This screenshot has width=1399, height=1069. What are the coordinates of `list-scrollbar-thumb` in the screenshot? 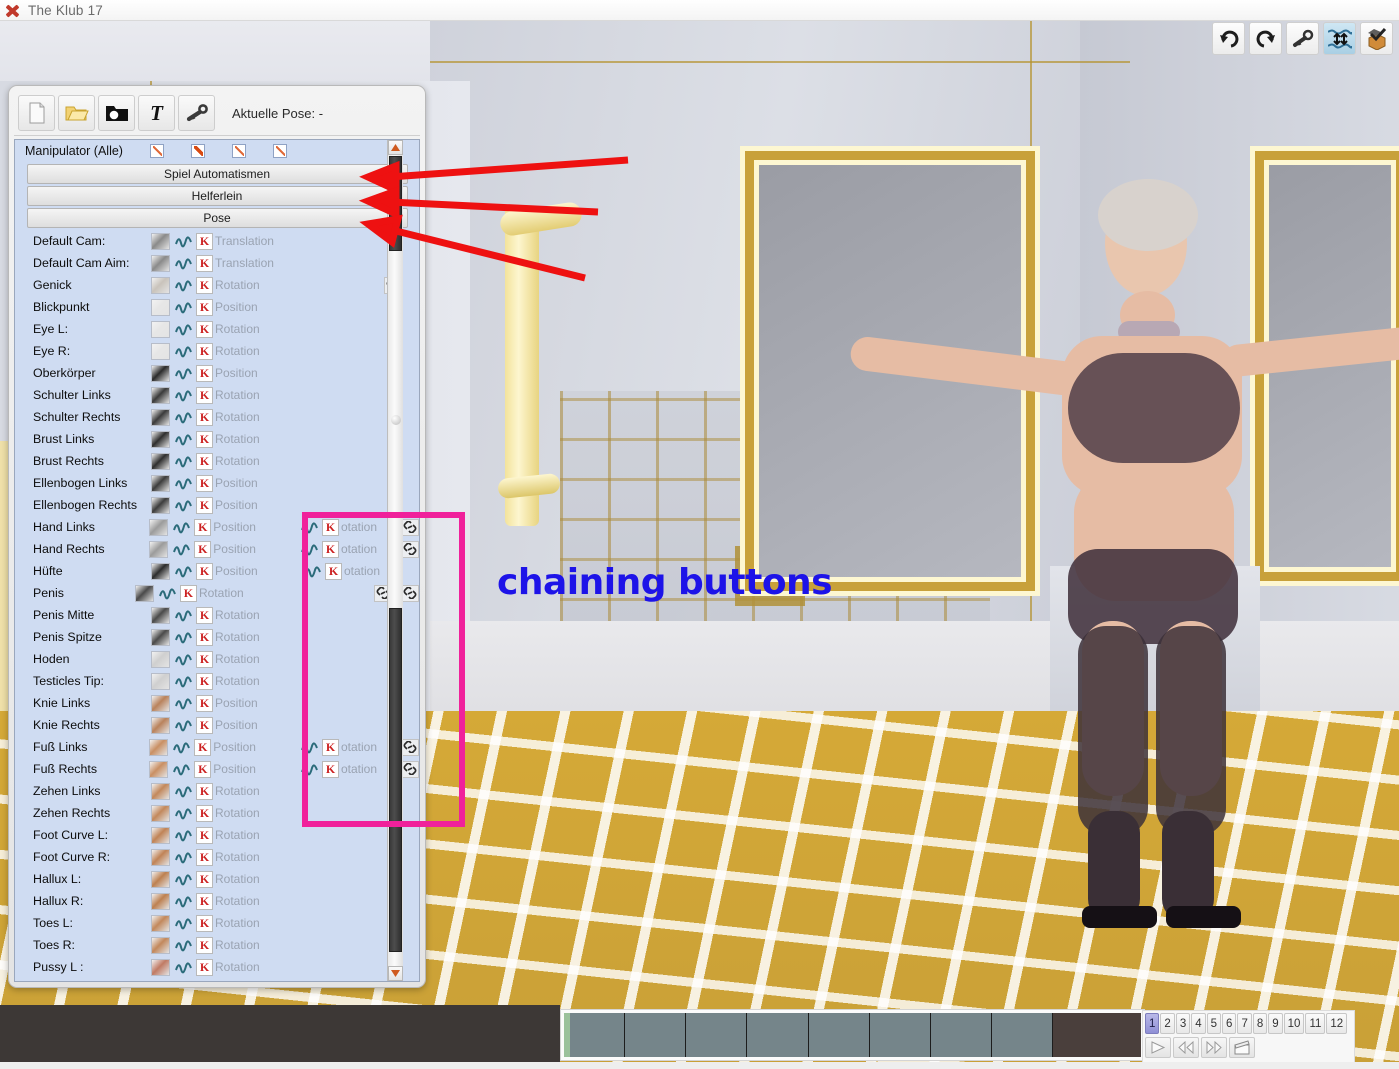 It's located at (395, 203).